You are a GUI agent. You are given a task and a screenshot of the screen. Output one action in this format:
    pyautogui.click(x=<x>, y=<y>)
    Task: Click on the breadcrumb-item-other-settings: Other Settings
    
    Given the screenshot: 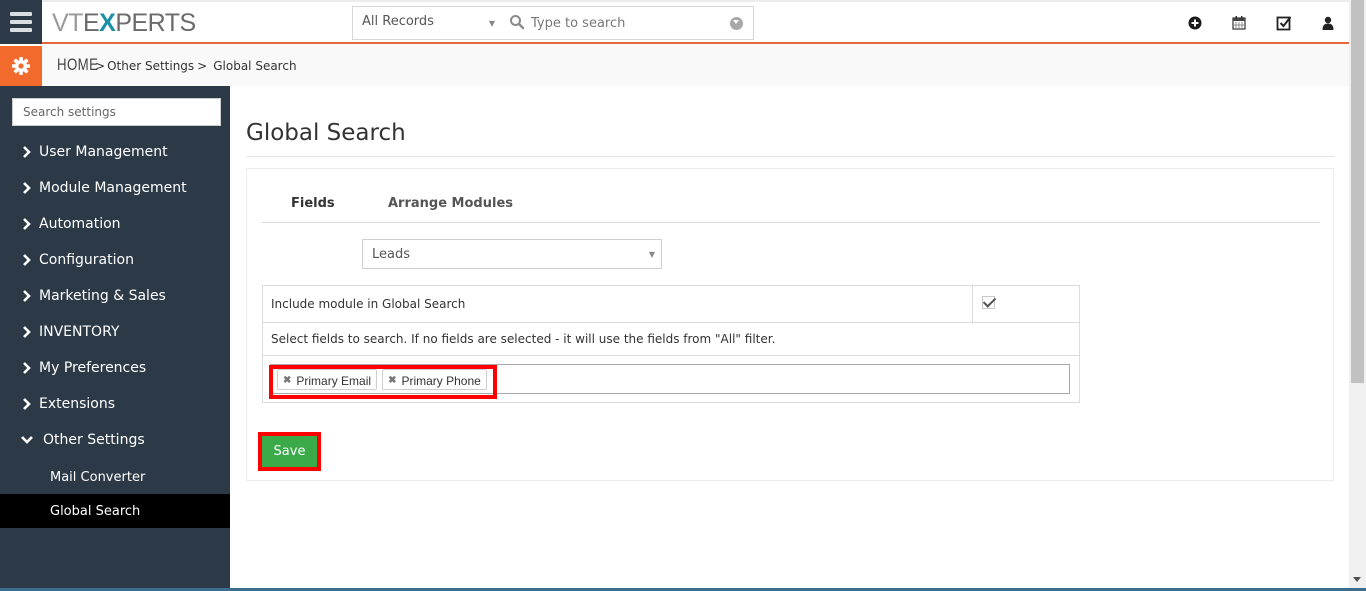 What is the action you would take?
    pyautogui.click(x=150, y=66)
    